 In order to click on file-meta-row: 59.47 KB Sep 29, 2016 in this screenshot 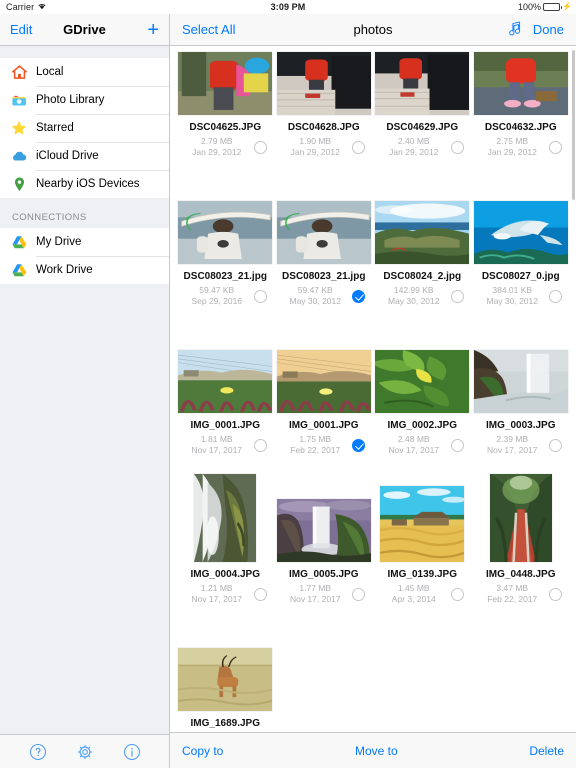, I will do `click(225, 296)`.